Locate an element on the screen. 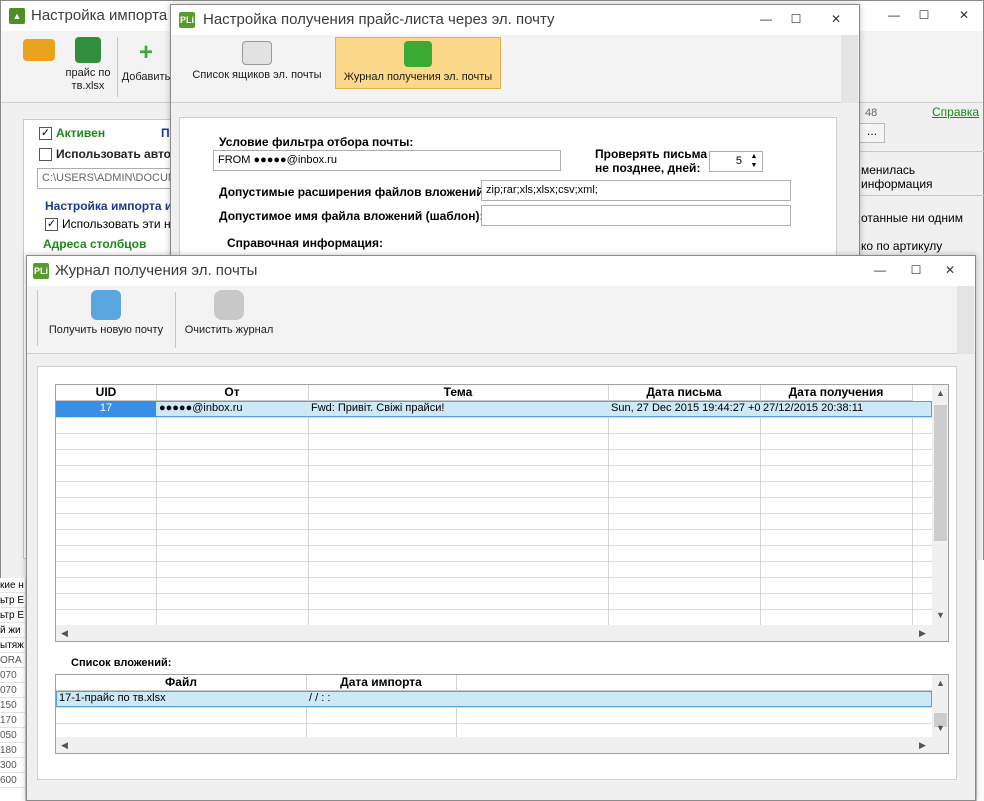  column-header: Файл is located at coordinates (181, 683).